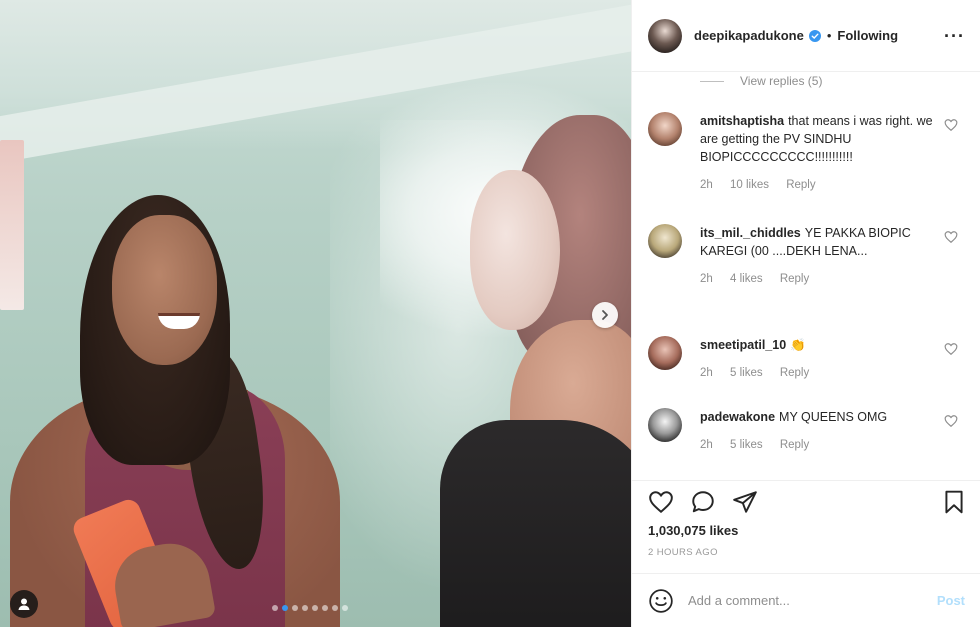  I want to click on post-username: deepikapadukone, so click(749, 35).